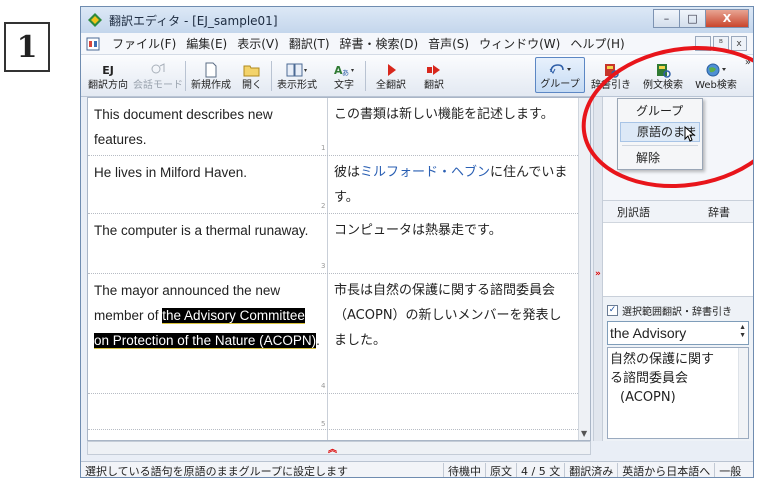  What do you see at coordinates (590, 469) in the screenshot?
I see `status-translated: 翻訳済み` at bounding box center [590, 469].